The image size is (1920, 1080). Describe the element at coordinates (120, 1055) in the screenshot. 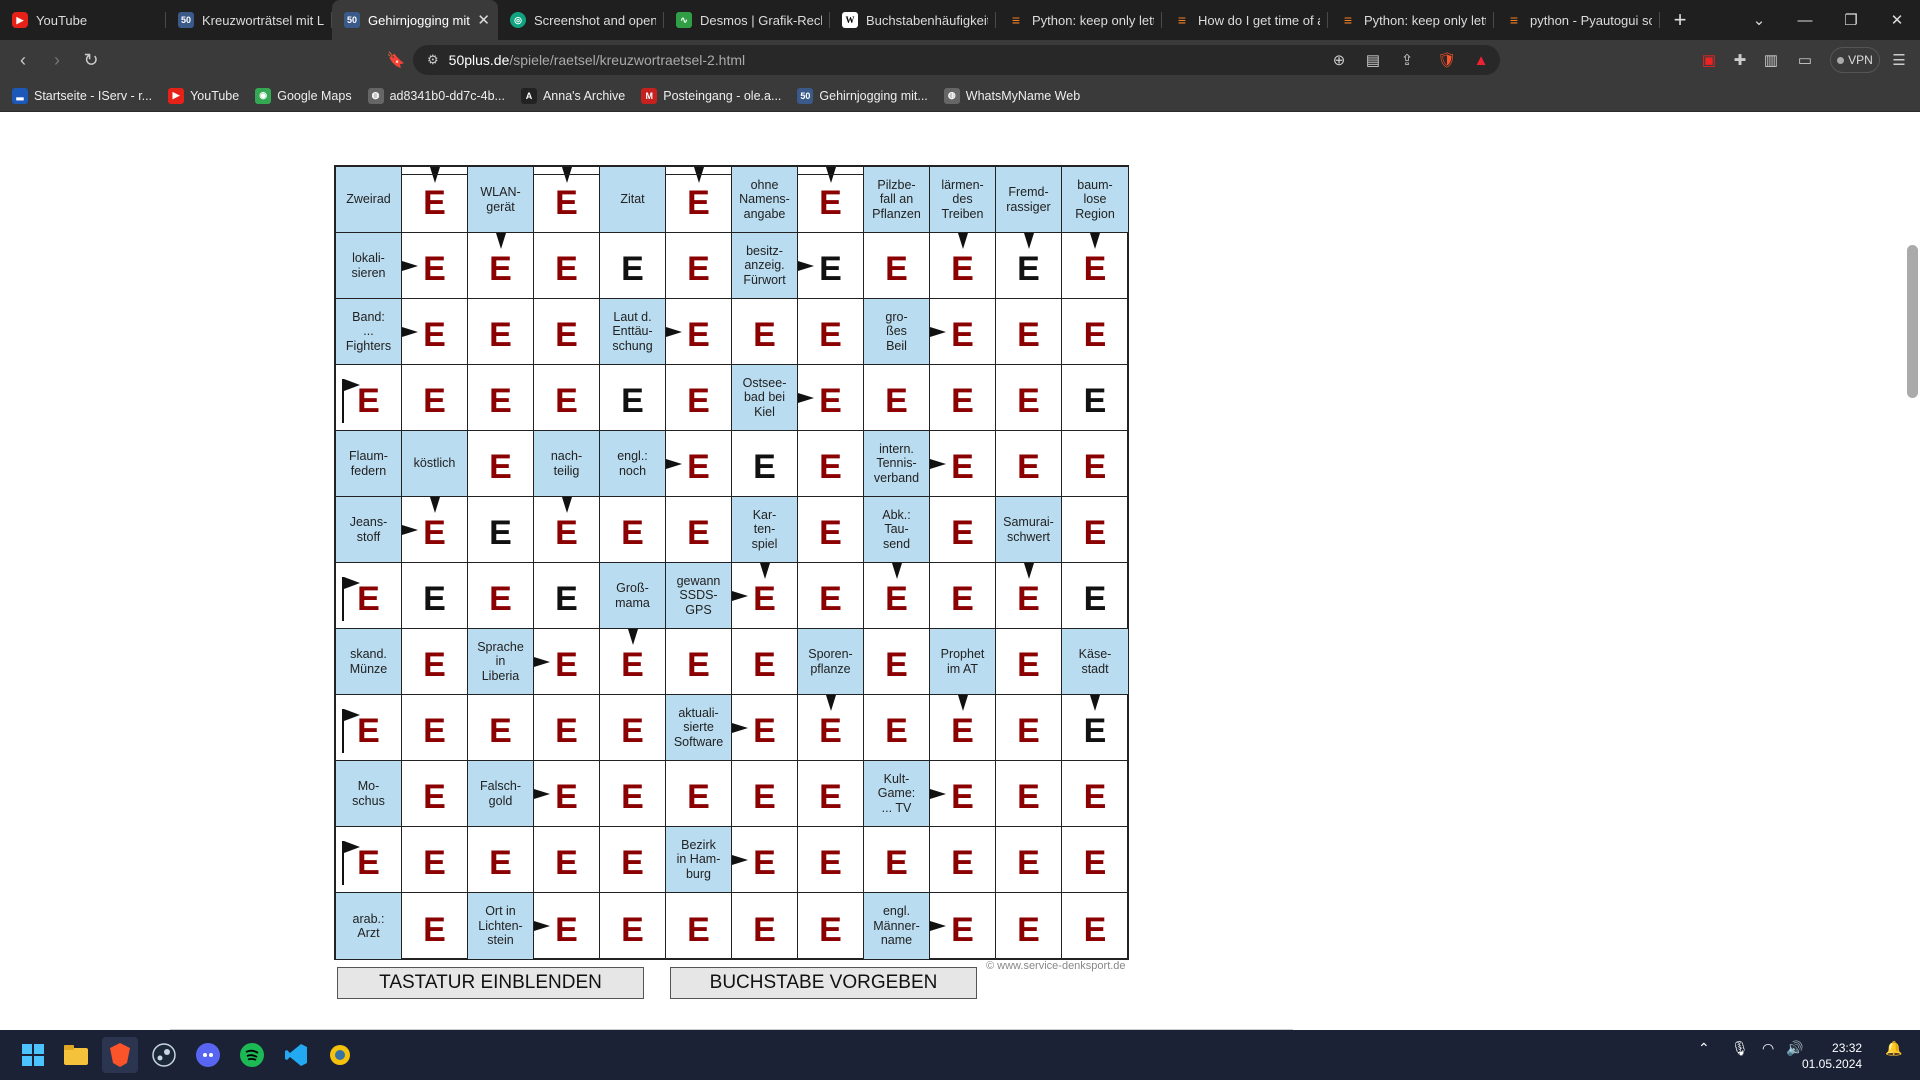

I see `brave-browser-icon` at that location.